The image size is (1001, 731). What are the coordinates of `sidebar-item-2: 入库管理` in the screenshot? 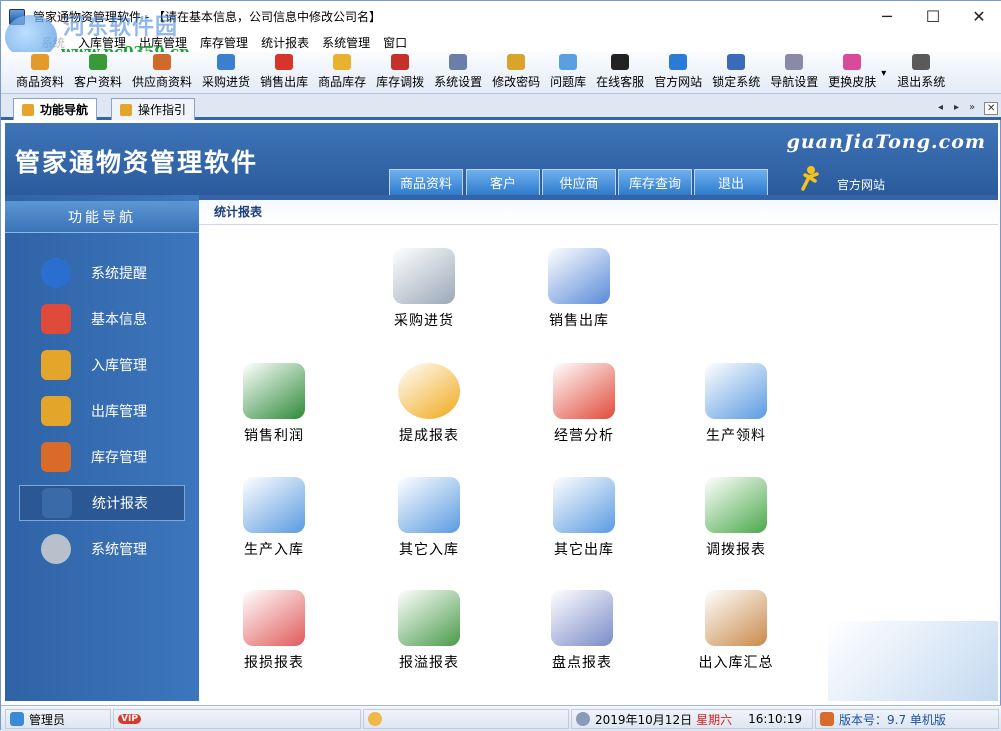 It's located at (102, 365).